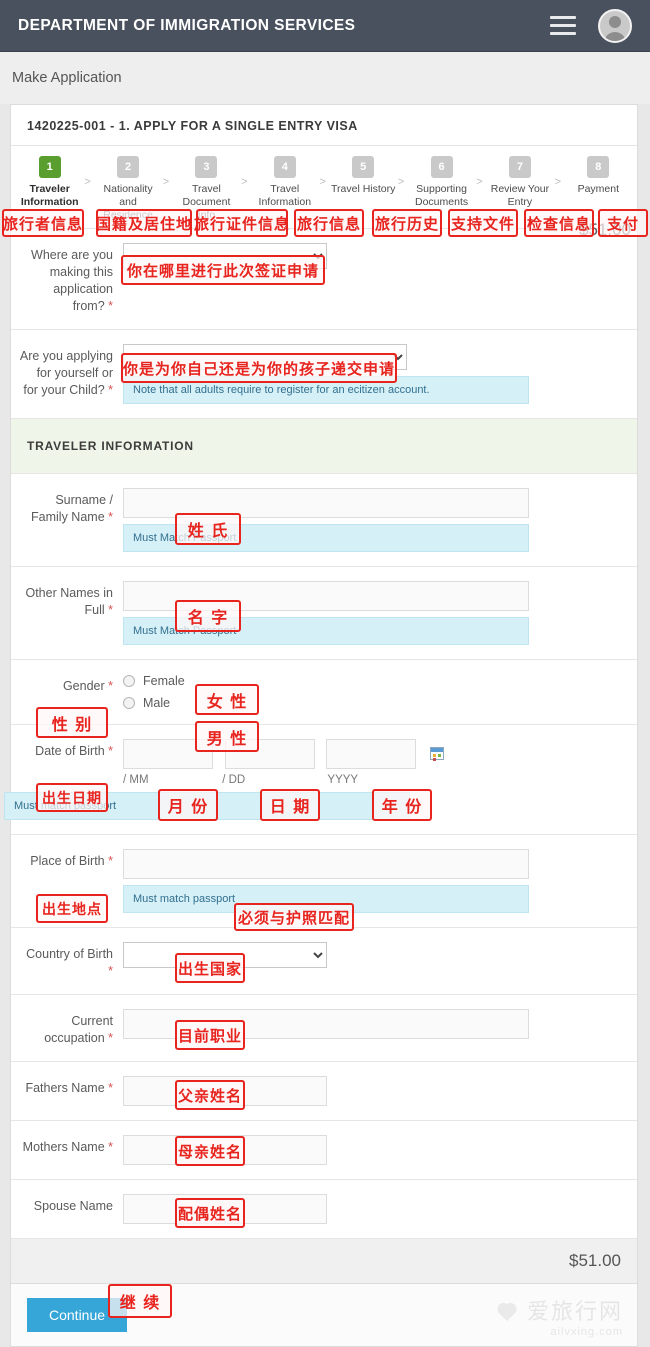  I want to click on watermark-domain-text: ailvxing.com, so click(586, 1332).